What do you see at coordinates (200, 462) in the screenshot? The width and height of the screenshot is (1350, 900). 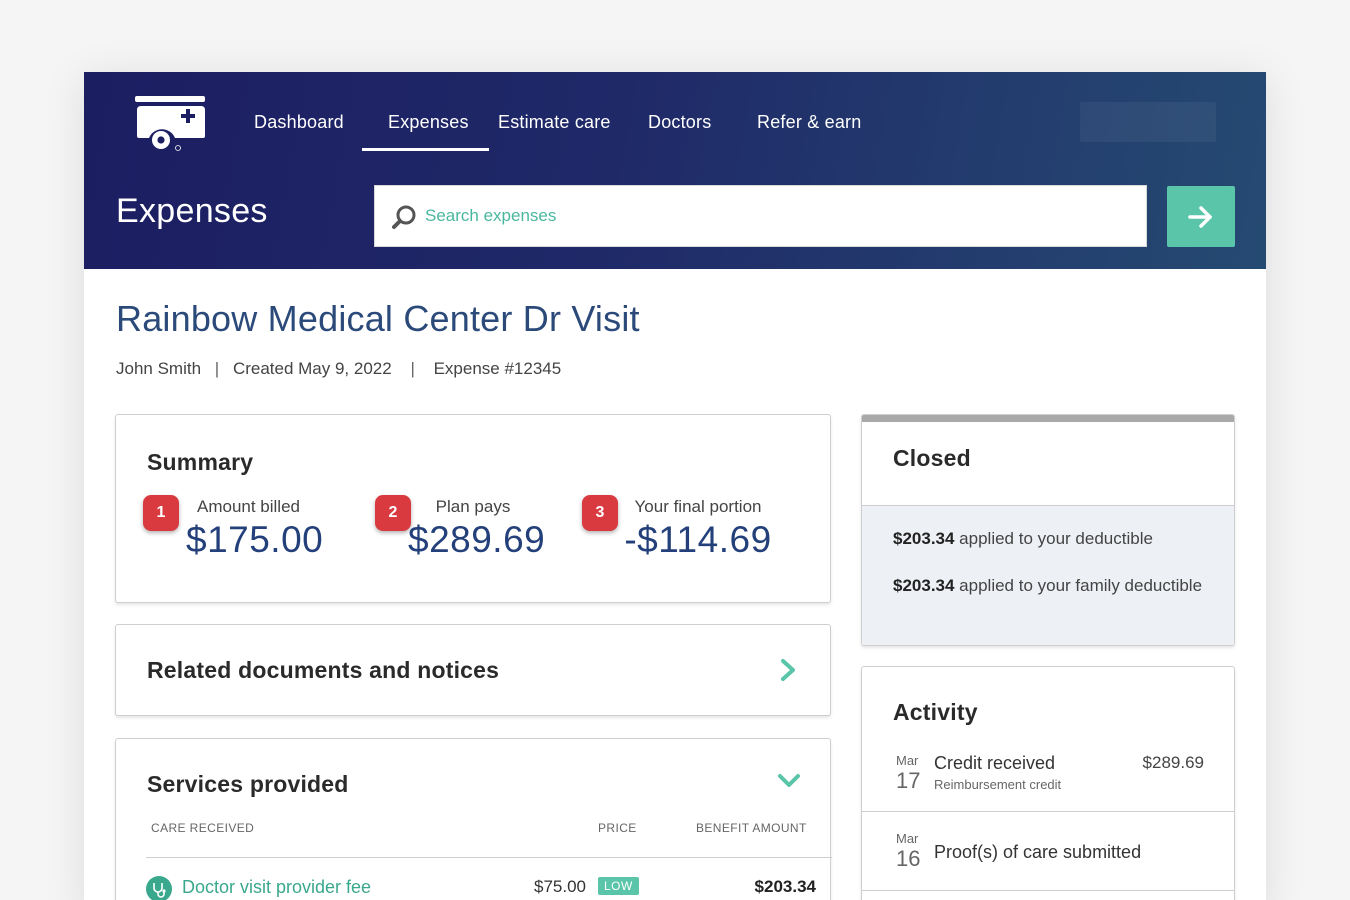 I see `summary-title: Summary` at bounding box center [200, 462].